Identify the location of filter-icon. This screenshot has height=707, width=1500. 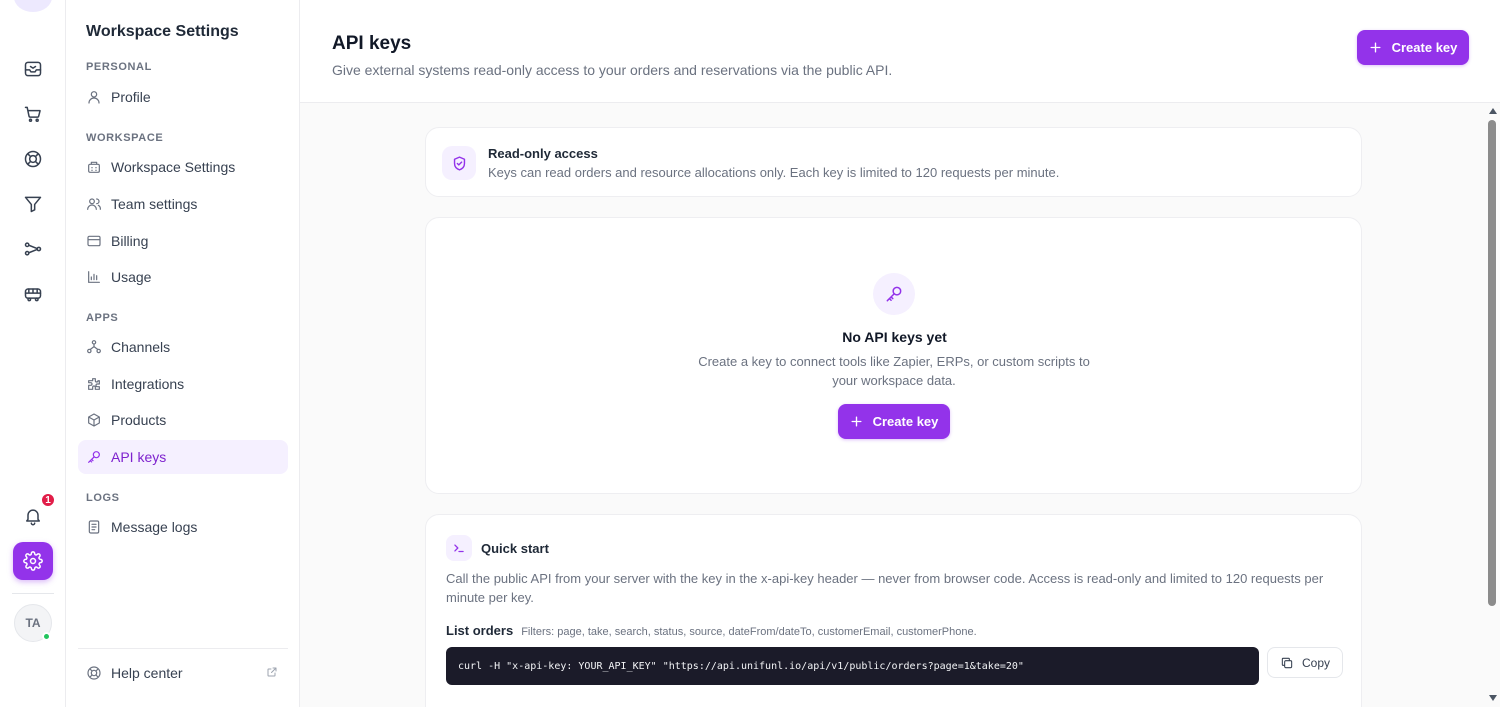
(33, 204).